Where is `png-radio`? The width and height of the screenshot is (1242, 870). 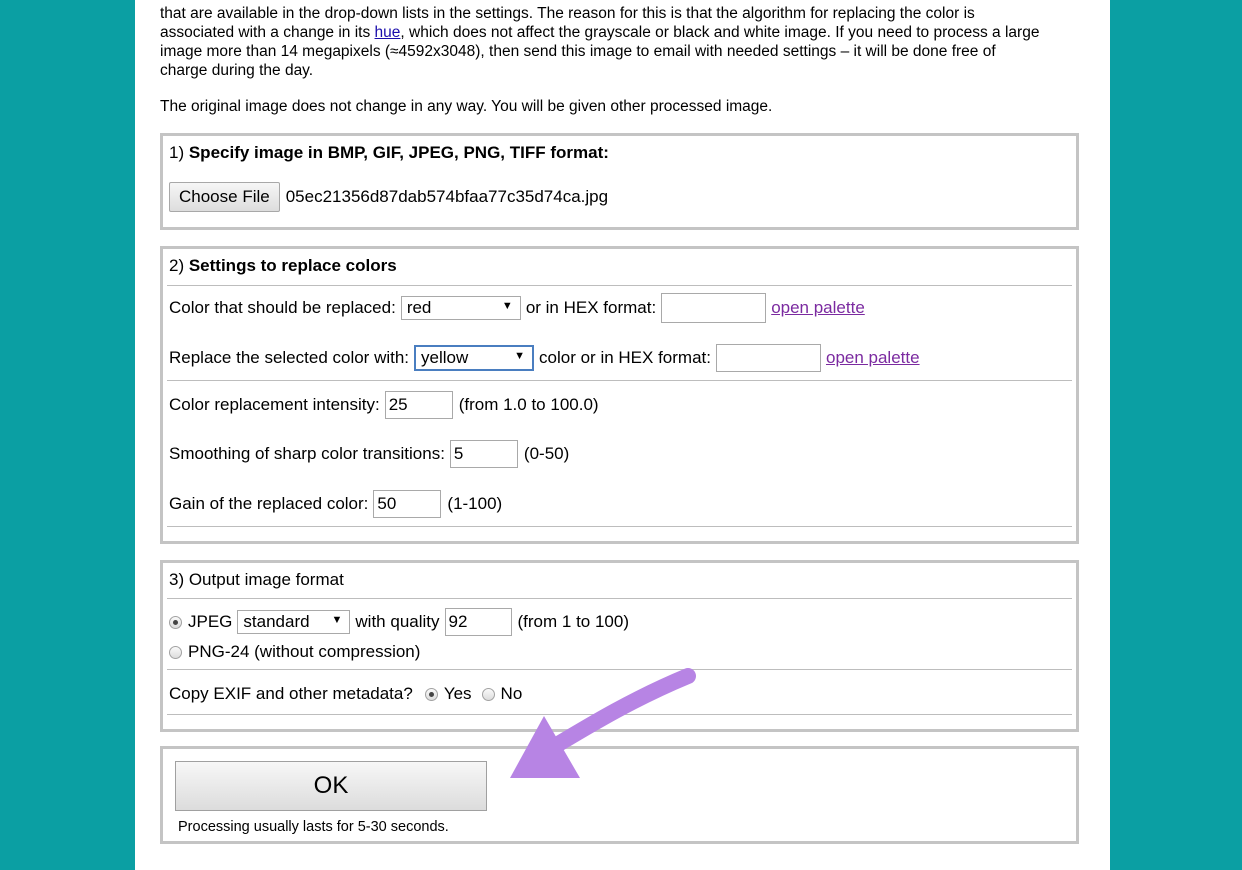 png-radio is located at coordinates (175, 652).